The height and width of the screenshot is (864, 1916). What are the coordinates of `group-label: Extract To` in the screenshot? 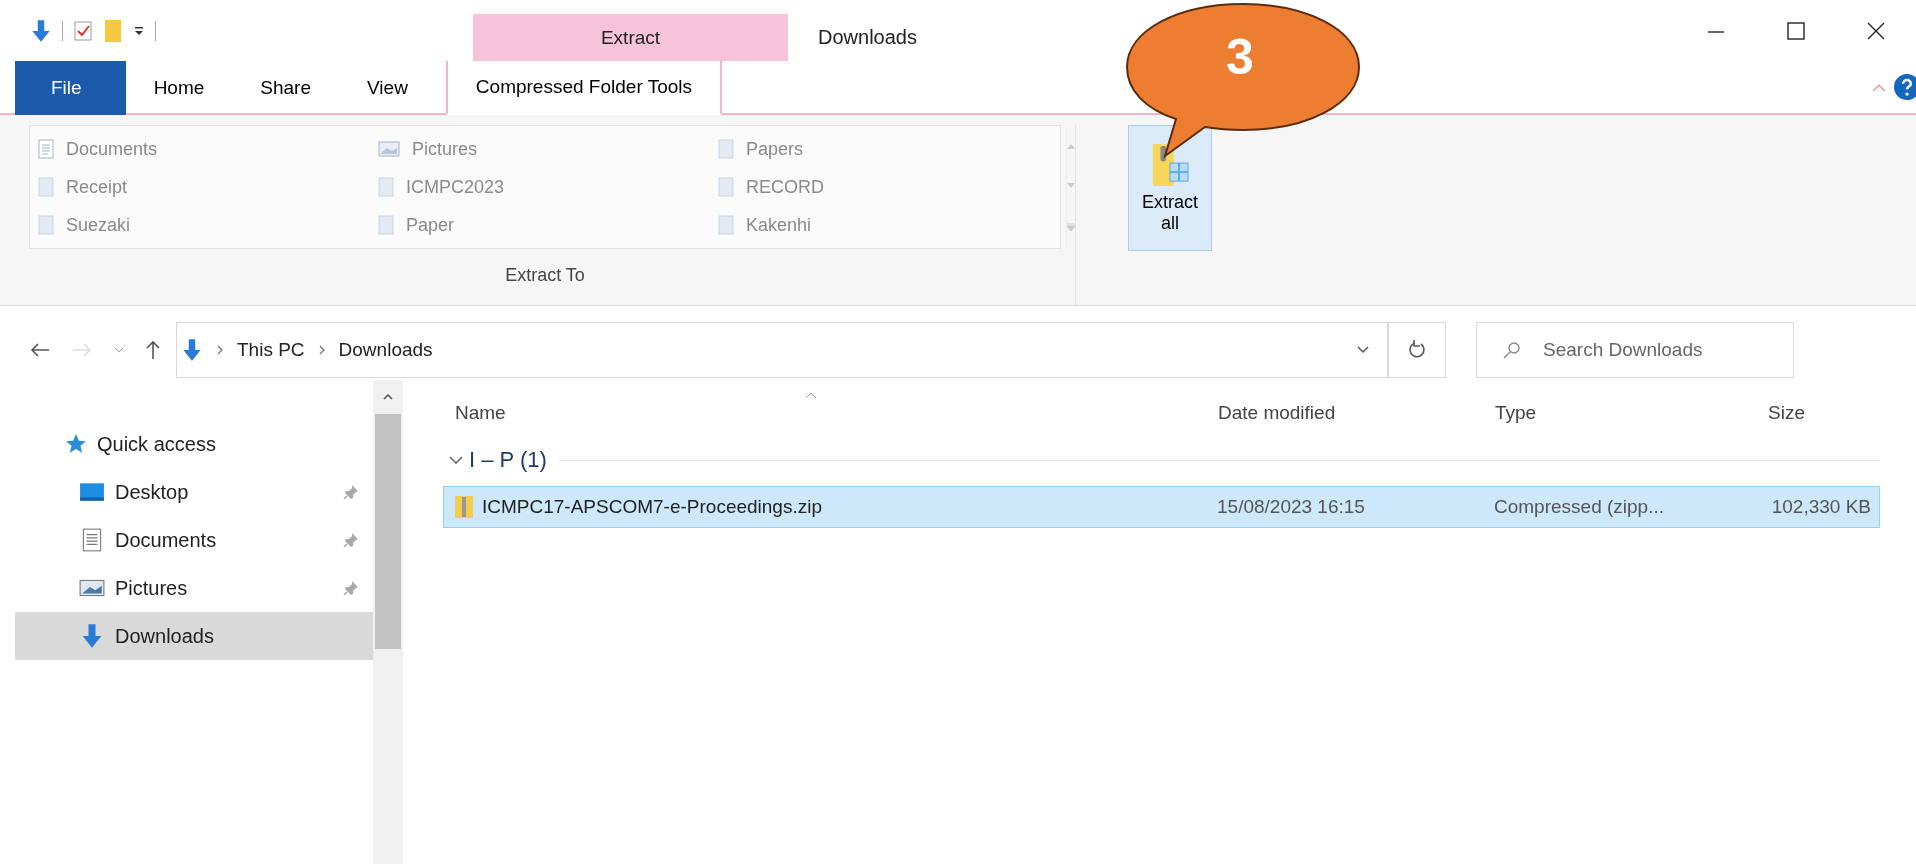 It's located at (545, 275).